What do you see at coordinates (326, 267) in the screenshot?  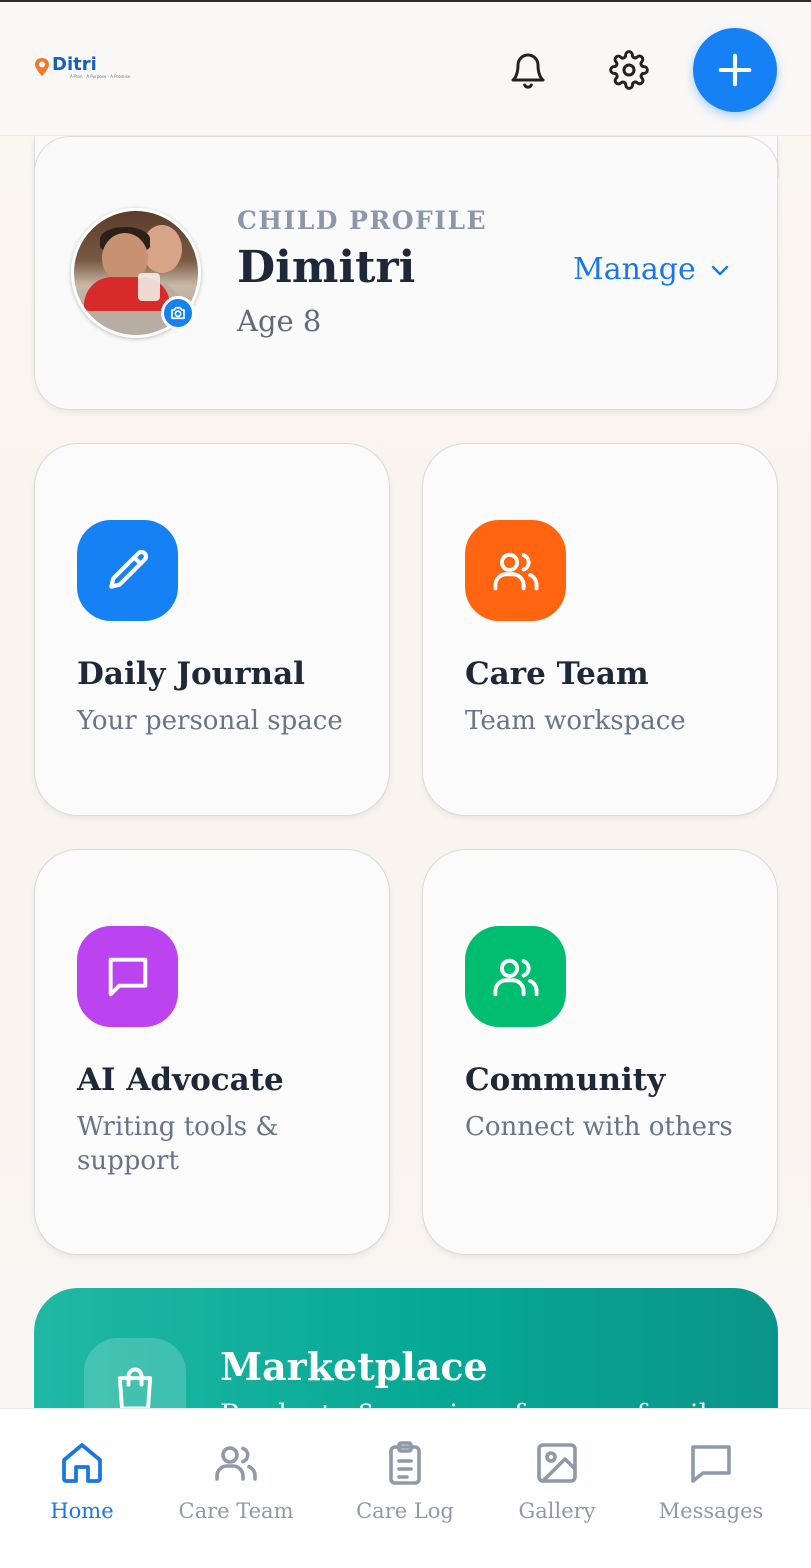 I see `child-name: Dimitri` at bounding box center [326, 267].